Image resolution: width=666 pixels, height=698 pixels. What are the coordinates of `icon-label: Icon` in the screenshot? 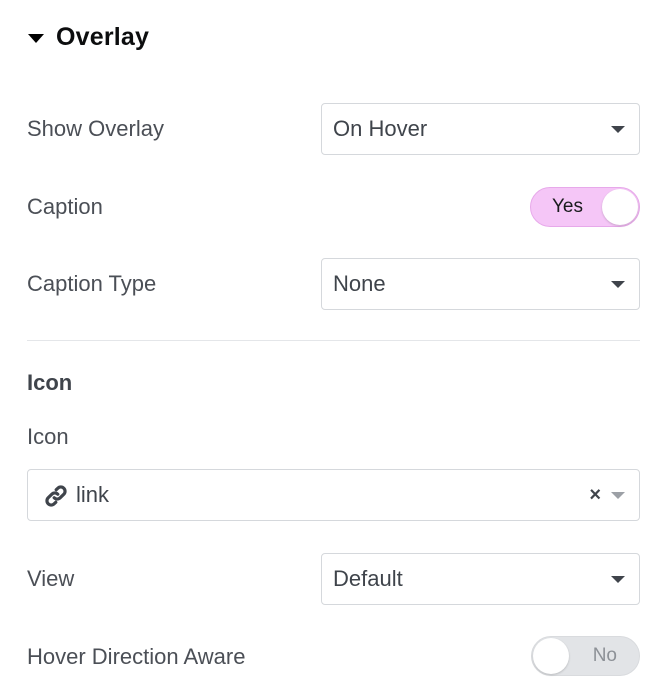 It's located at (48, 436).